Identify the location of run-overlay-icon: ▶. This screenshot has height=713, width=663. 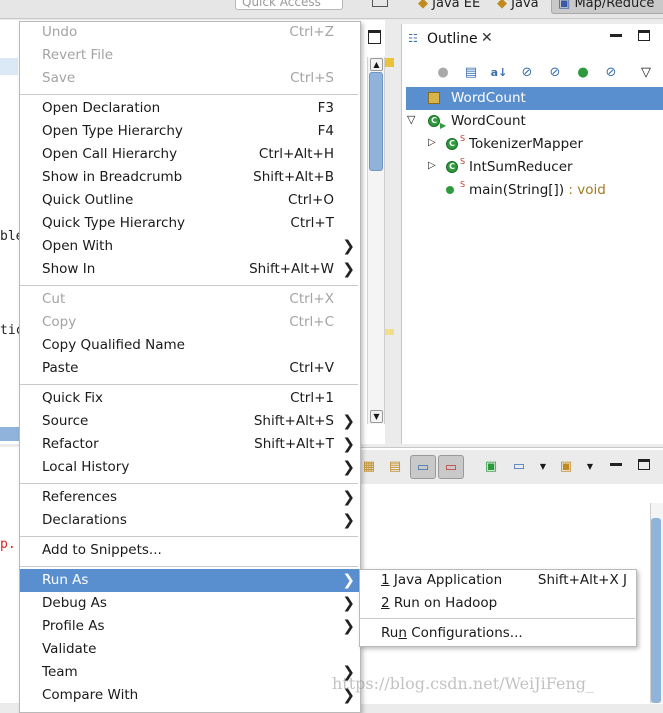
(443, 125).